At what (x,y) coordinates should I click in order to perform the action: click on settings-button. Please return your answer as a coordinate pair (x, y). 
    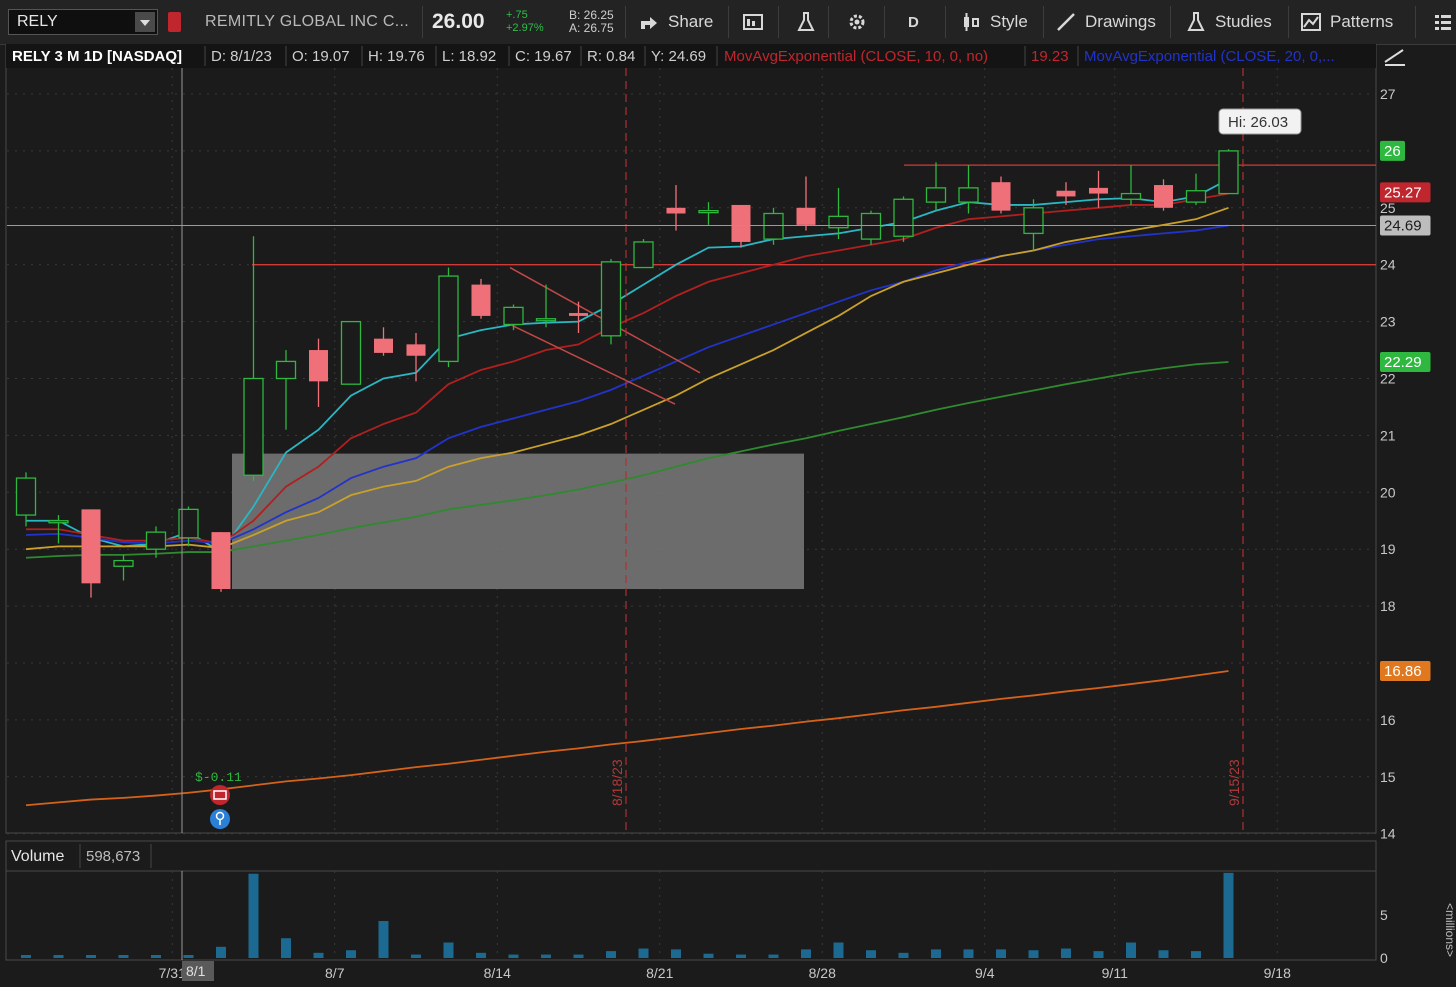
    Looking at the image, I should click on (861, 22).